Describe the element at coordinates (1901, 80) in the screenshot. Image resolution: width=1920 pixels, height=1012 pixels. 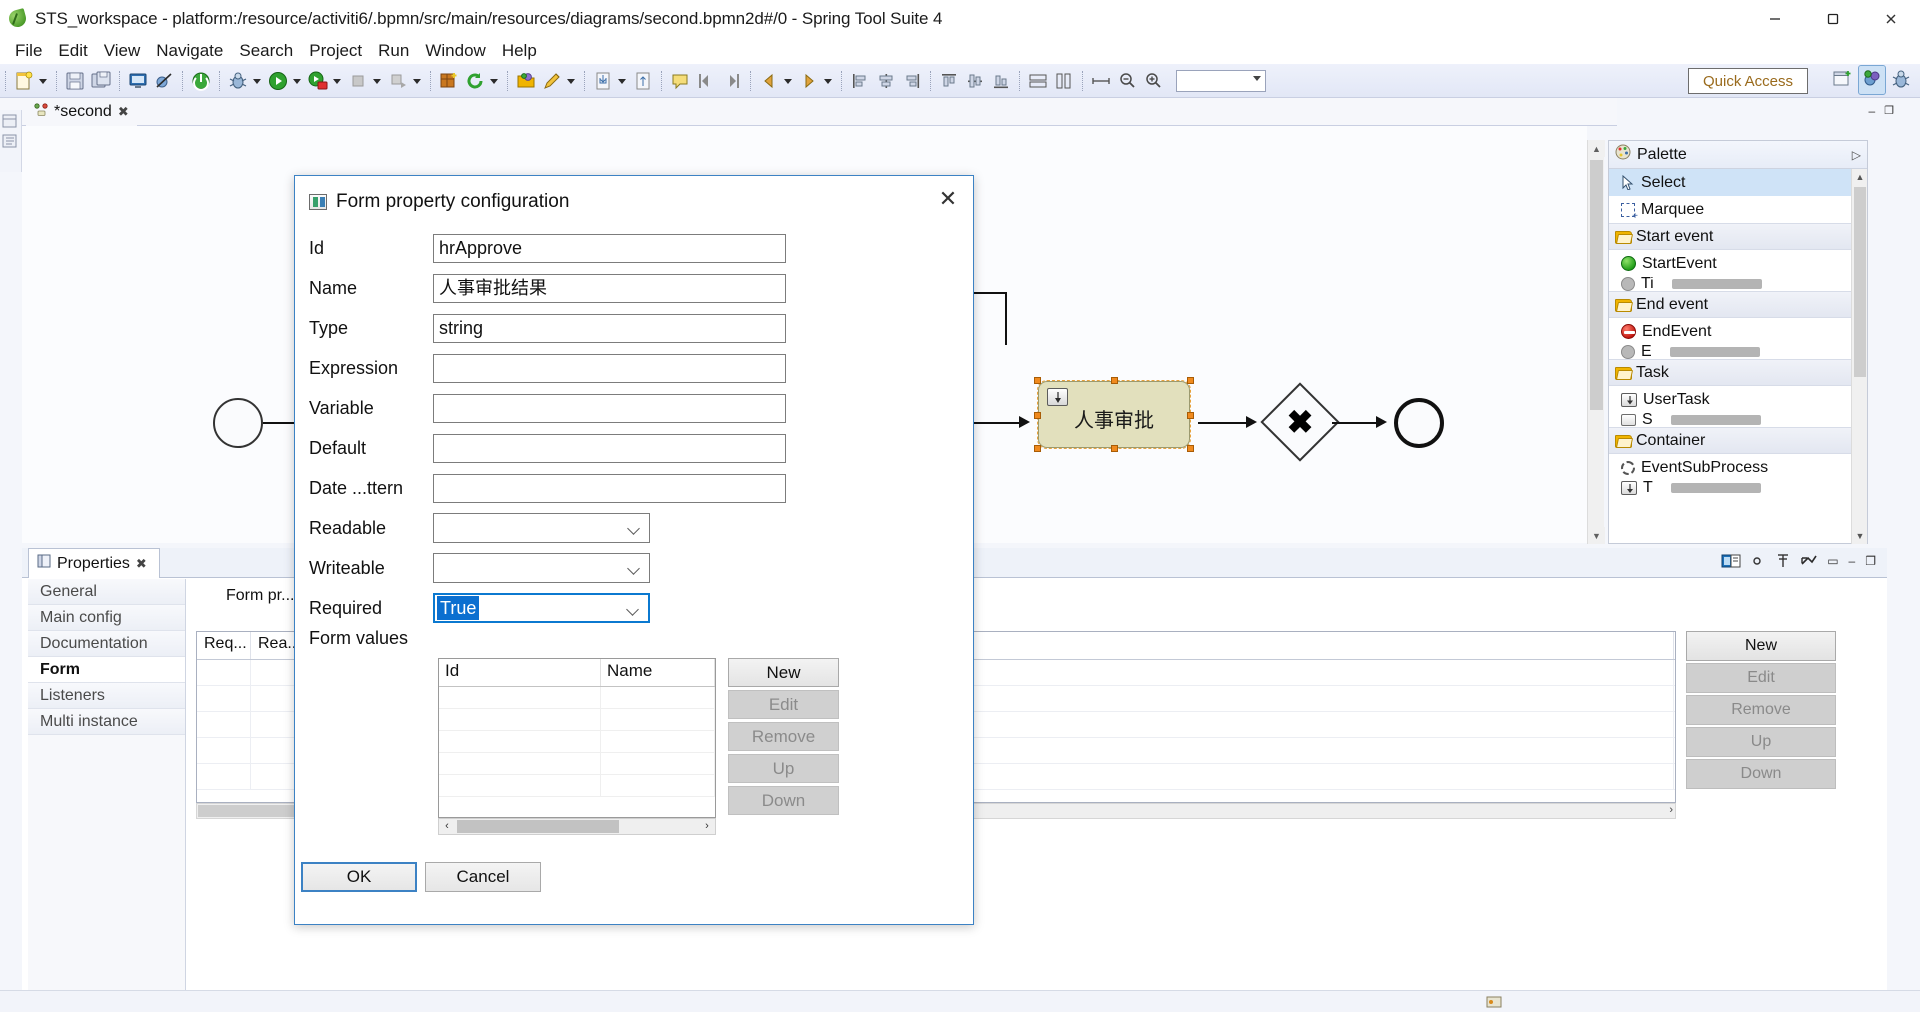
I see `debug-perspective-icon` at that location.